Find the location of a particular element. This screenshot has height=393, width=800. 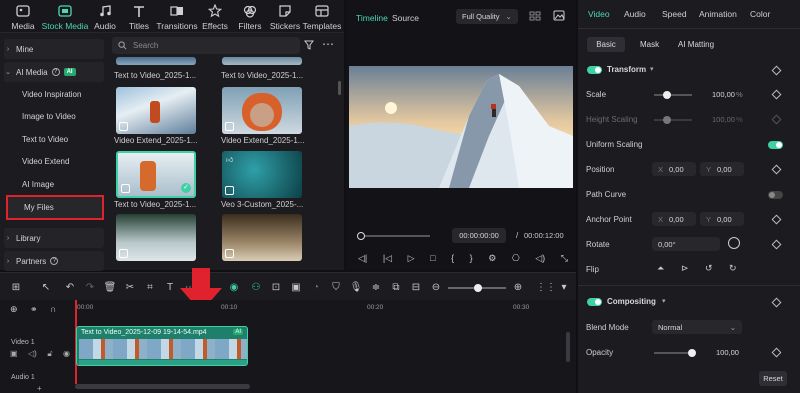

timeline-video-clip: Text to Video_2025-12-09 19-14-54.mp4 AI is located at coordinates (162, 346).